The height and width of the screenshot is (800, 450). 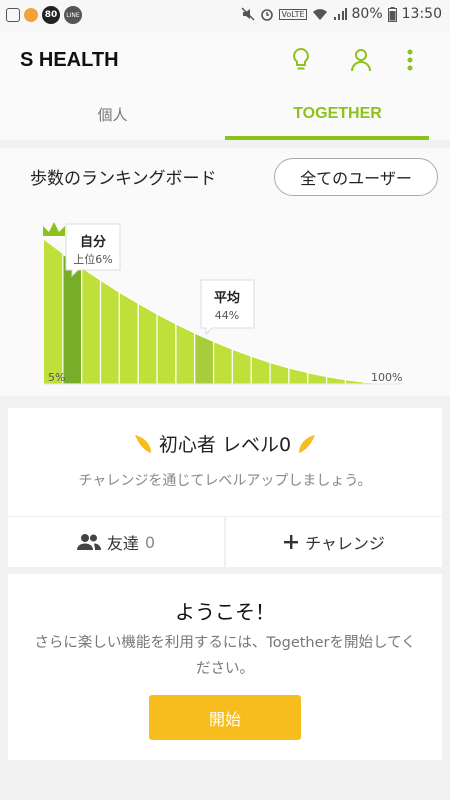 What do you see at coordinates (122, 543) in the screenshot?
I see `friends-label: 友達` at bounding box center [122, 543].